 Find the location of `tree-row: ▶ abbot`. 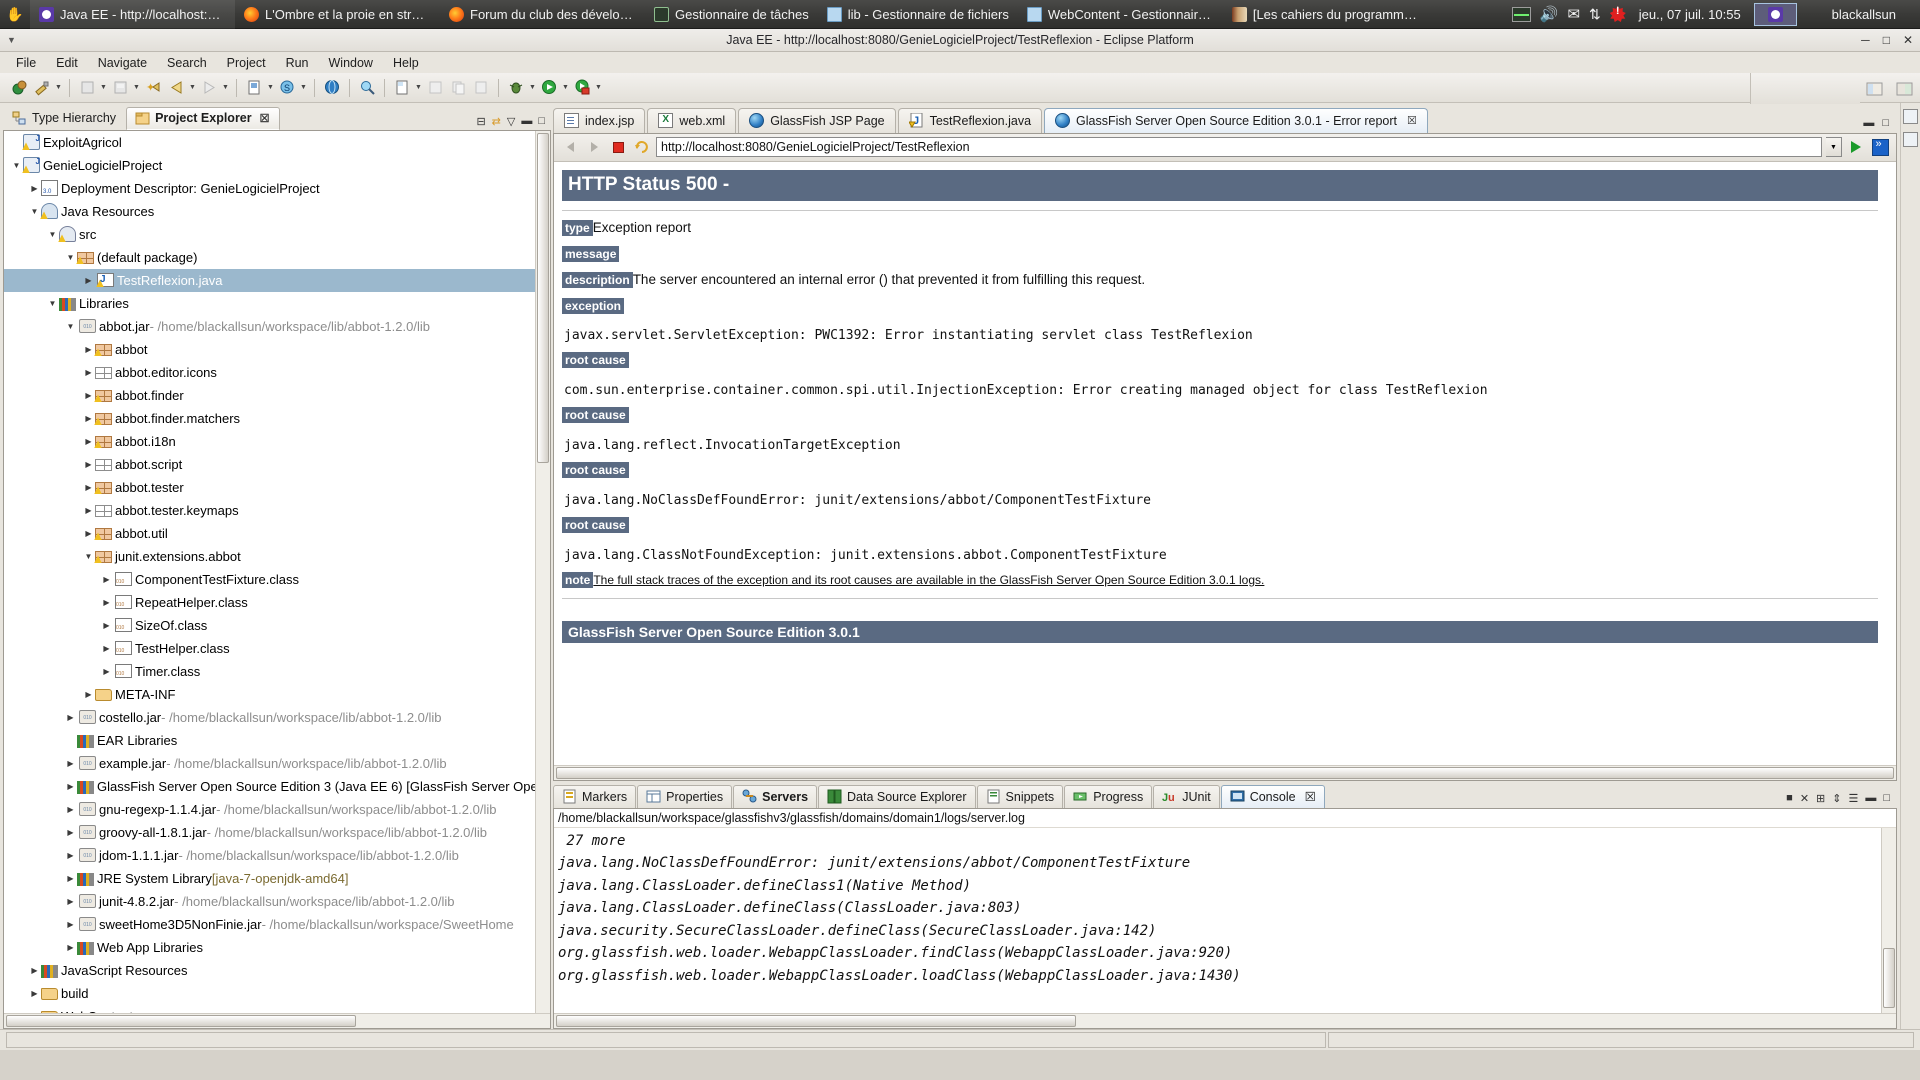

tree-row: ▶ abbot is located at coordinates (277, 349).